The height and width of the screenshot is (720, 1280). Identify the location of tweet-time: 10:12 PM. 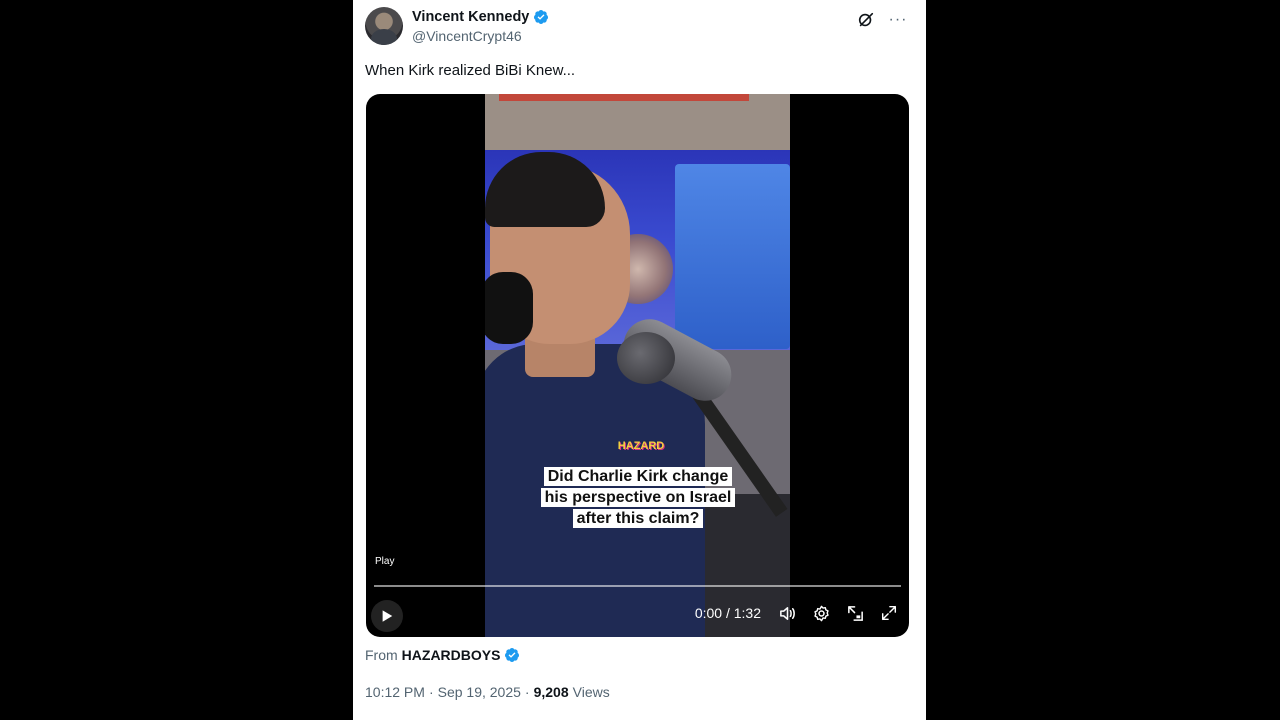
(395, 692).